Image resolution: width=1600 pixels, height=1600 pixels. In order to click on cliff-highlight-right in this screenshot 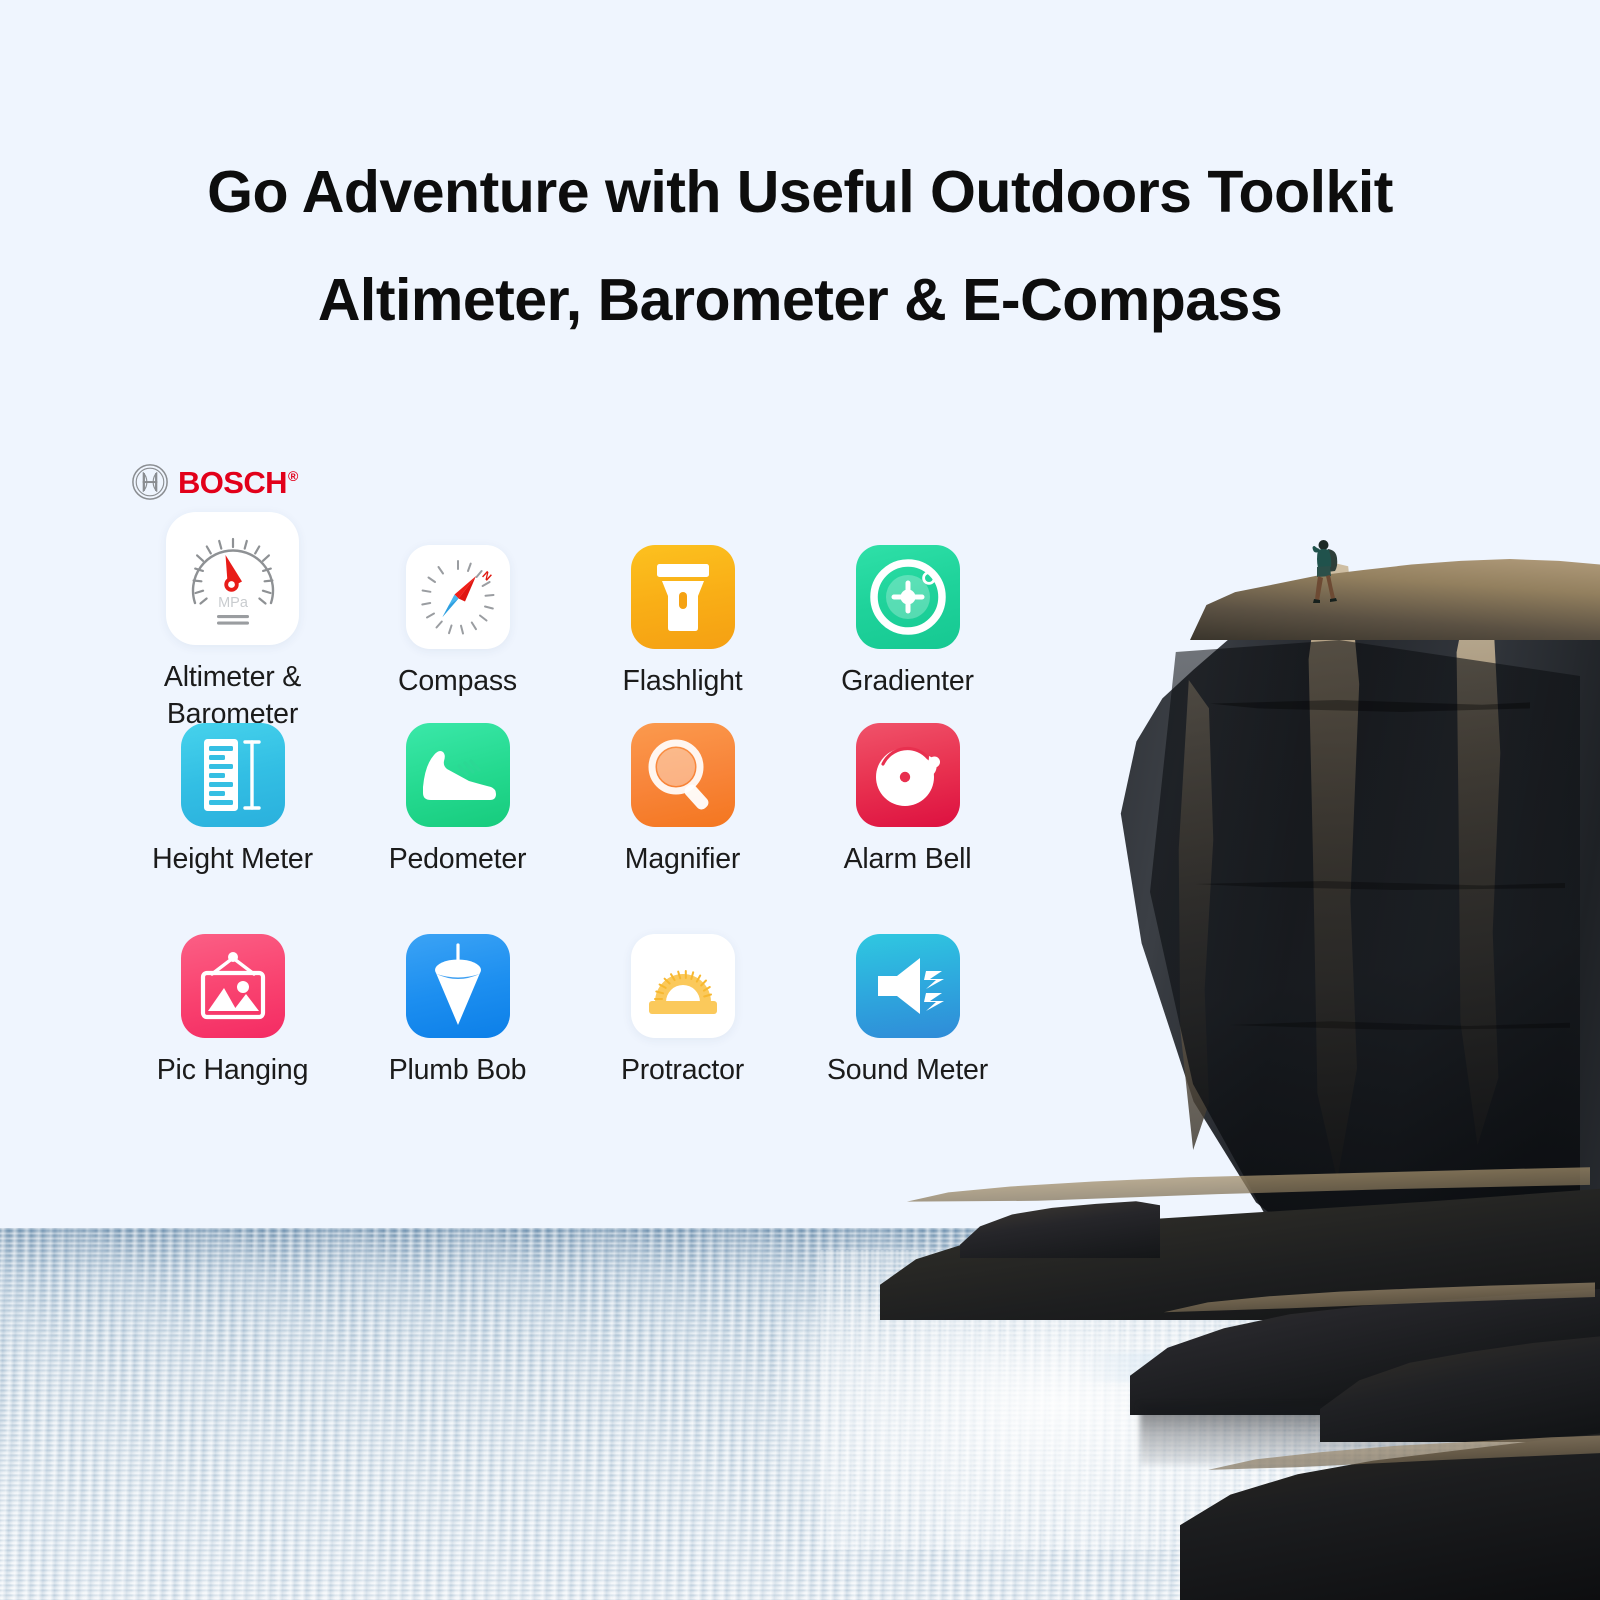, I will do `click(1478, 865)`.